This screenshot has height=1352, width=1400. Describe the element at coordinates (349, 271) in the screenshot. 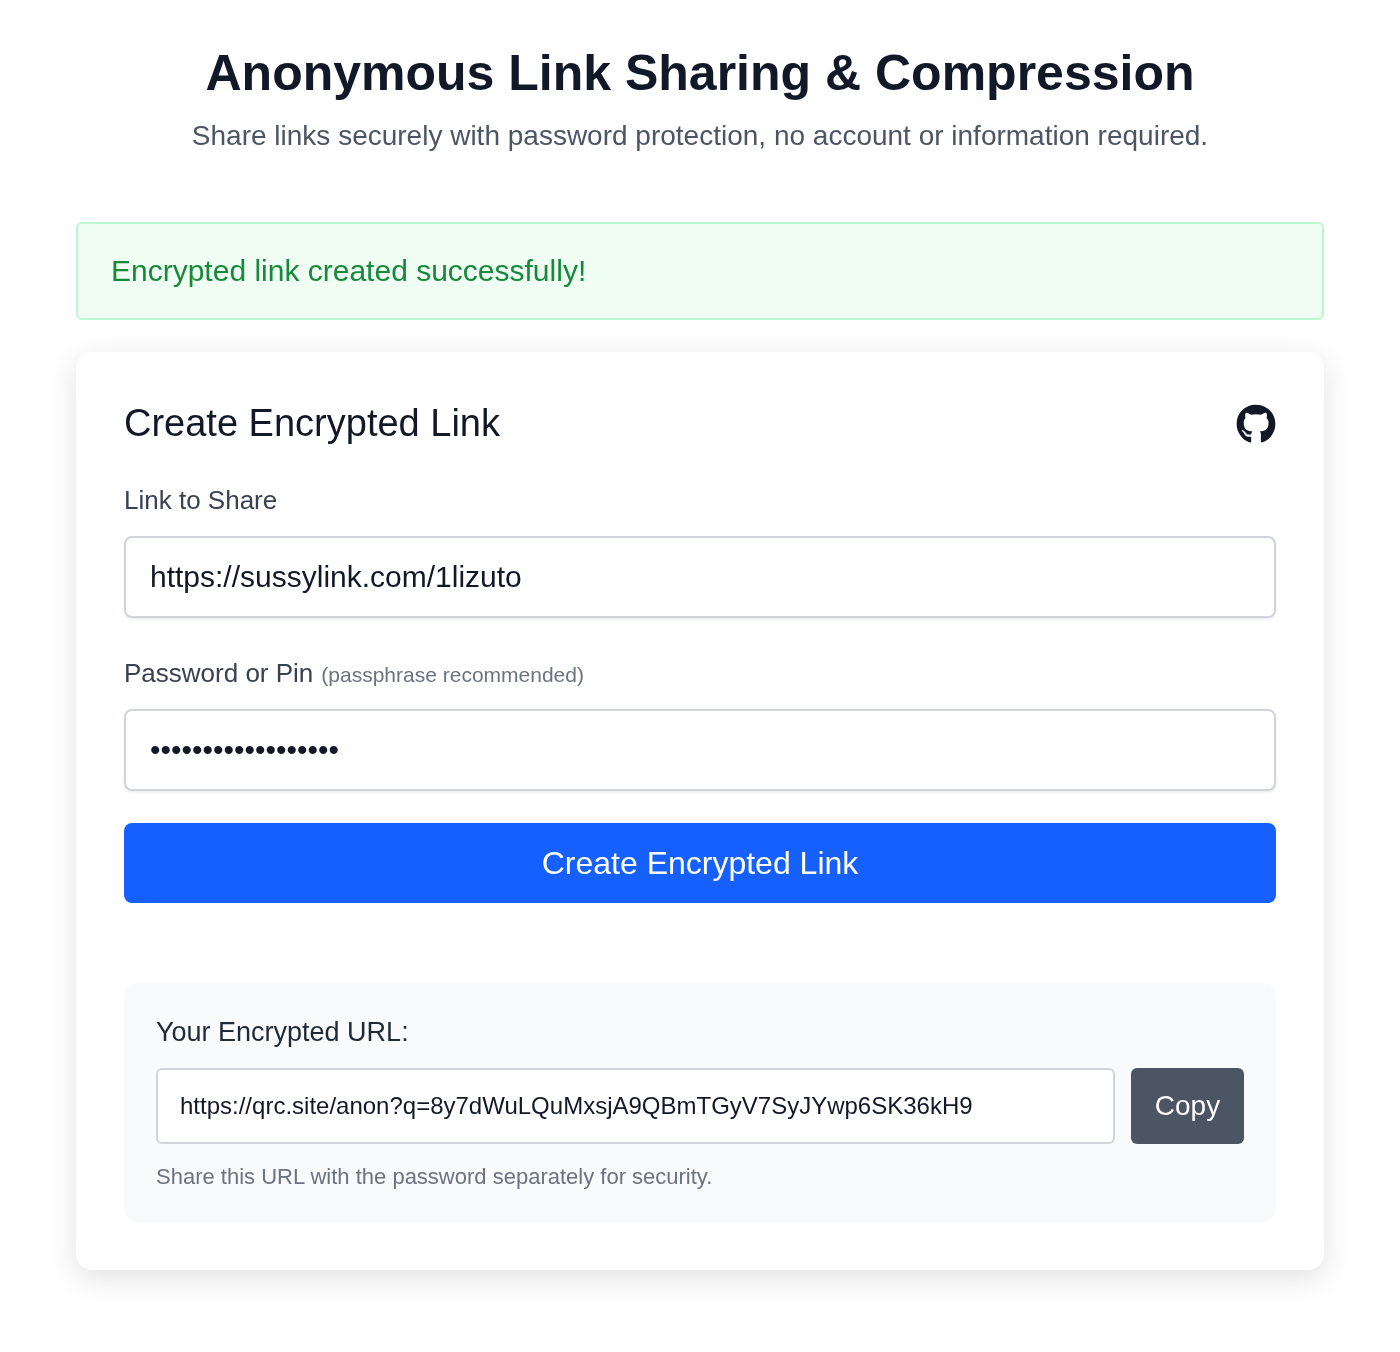

I see `alert-message: Encrypted link created successfully!` at that location.